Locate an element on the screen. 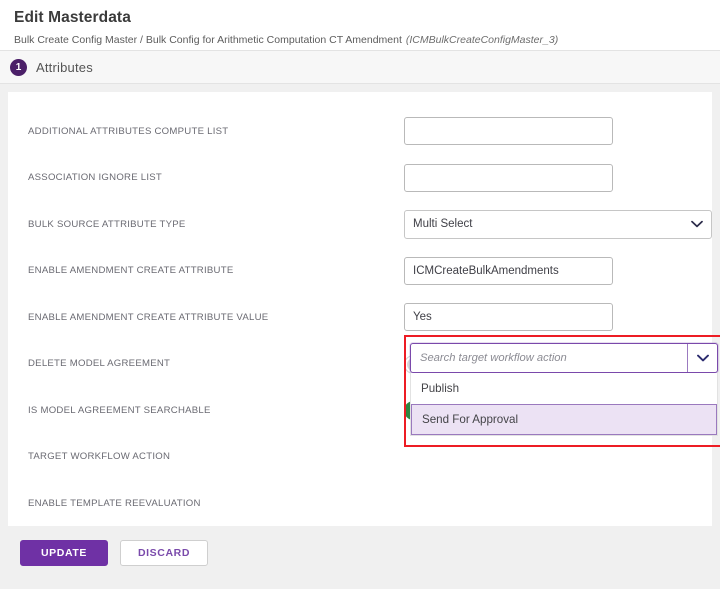  field-label-is-model-agreement-searchable: IS MODEL AGREEMENT SEARCHABLE is located at coordinates (119, 410).